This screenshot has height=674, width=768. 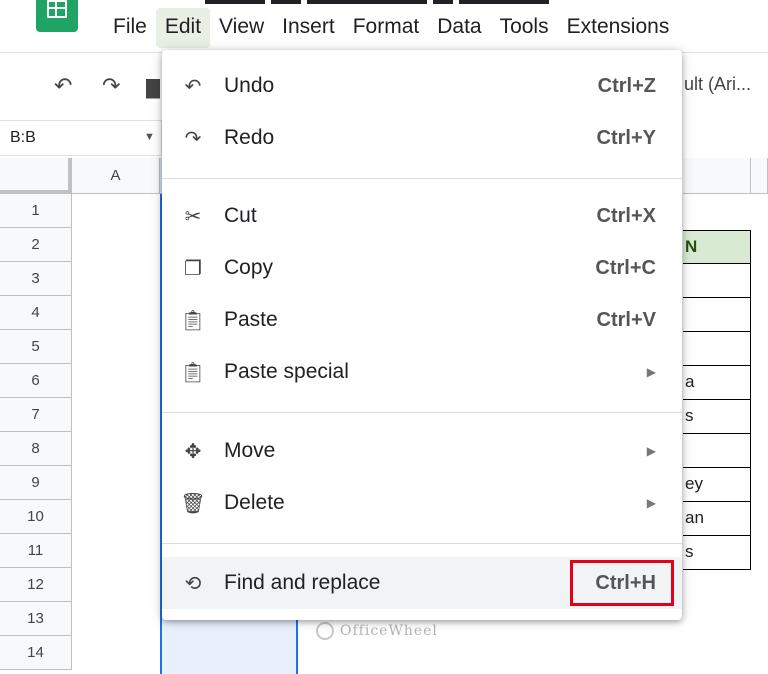 What do you see at coordinates (36, 517) in the screenshot?
I see `row-header: 10` at bounding box center [36, 517].